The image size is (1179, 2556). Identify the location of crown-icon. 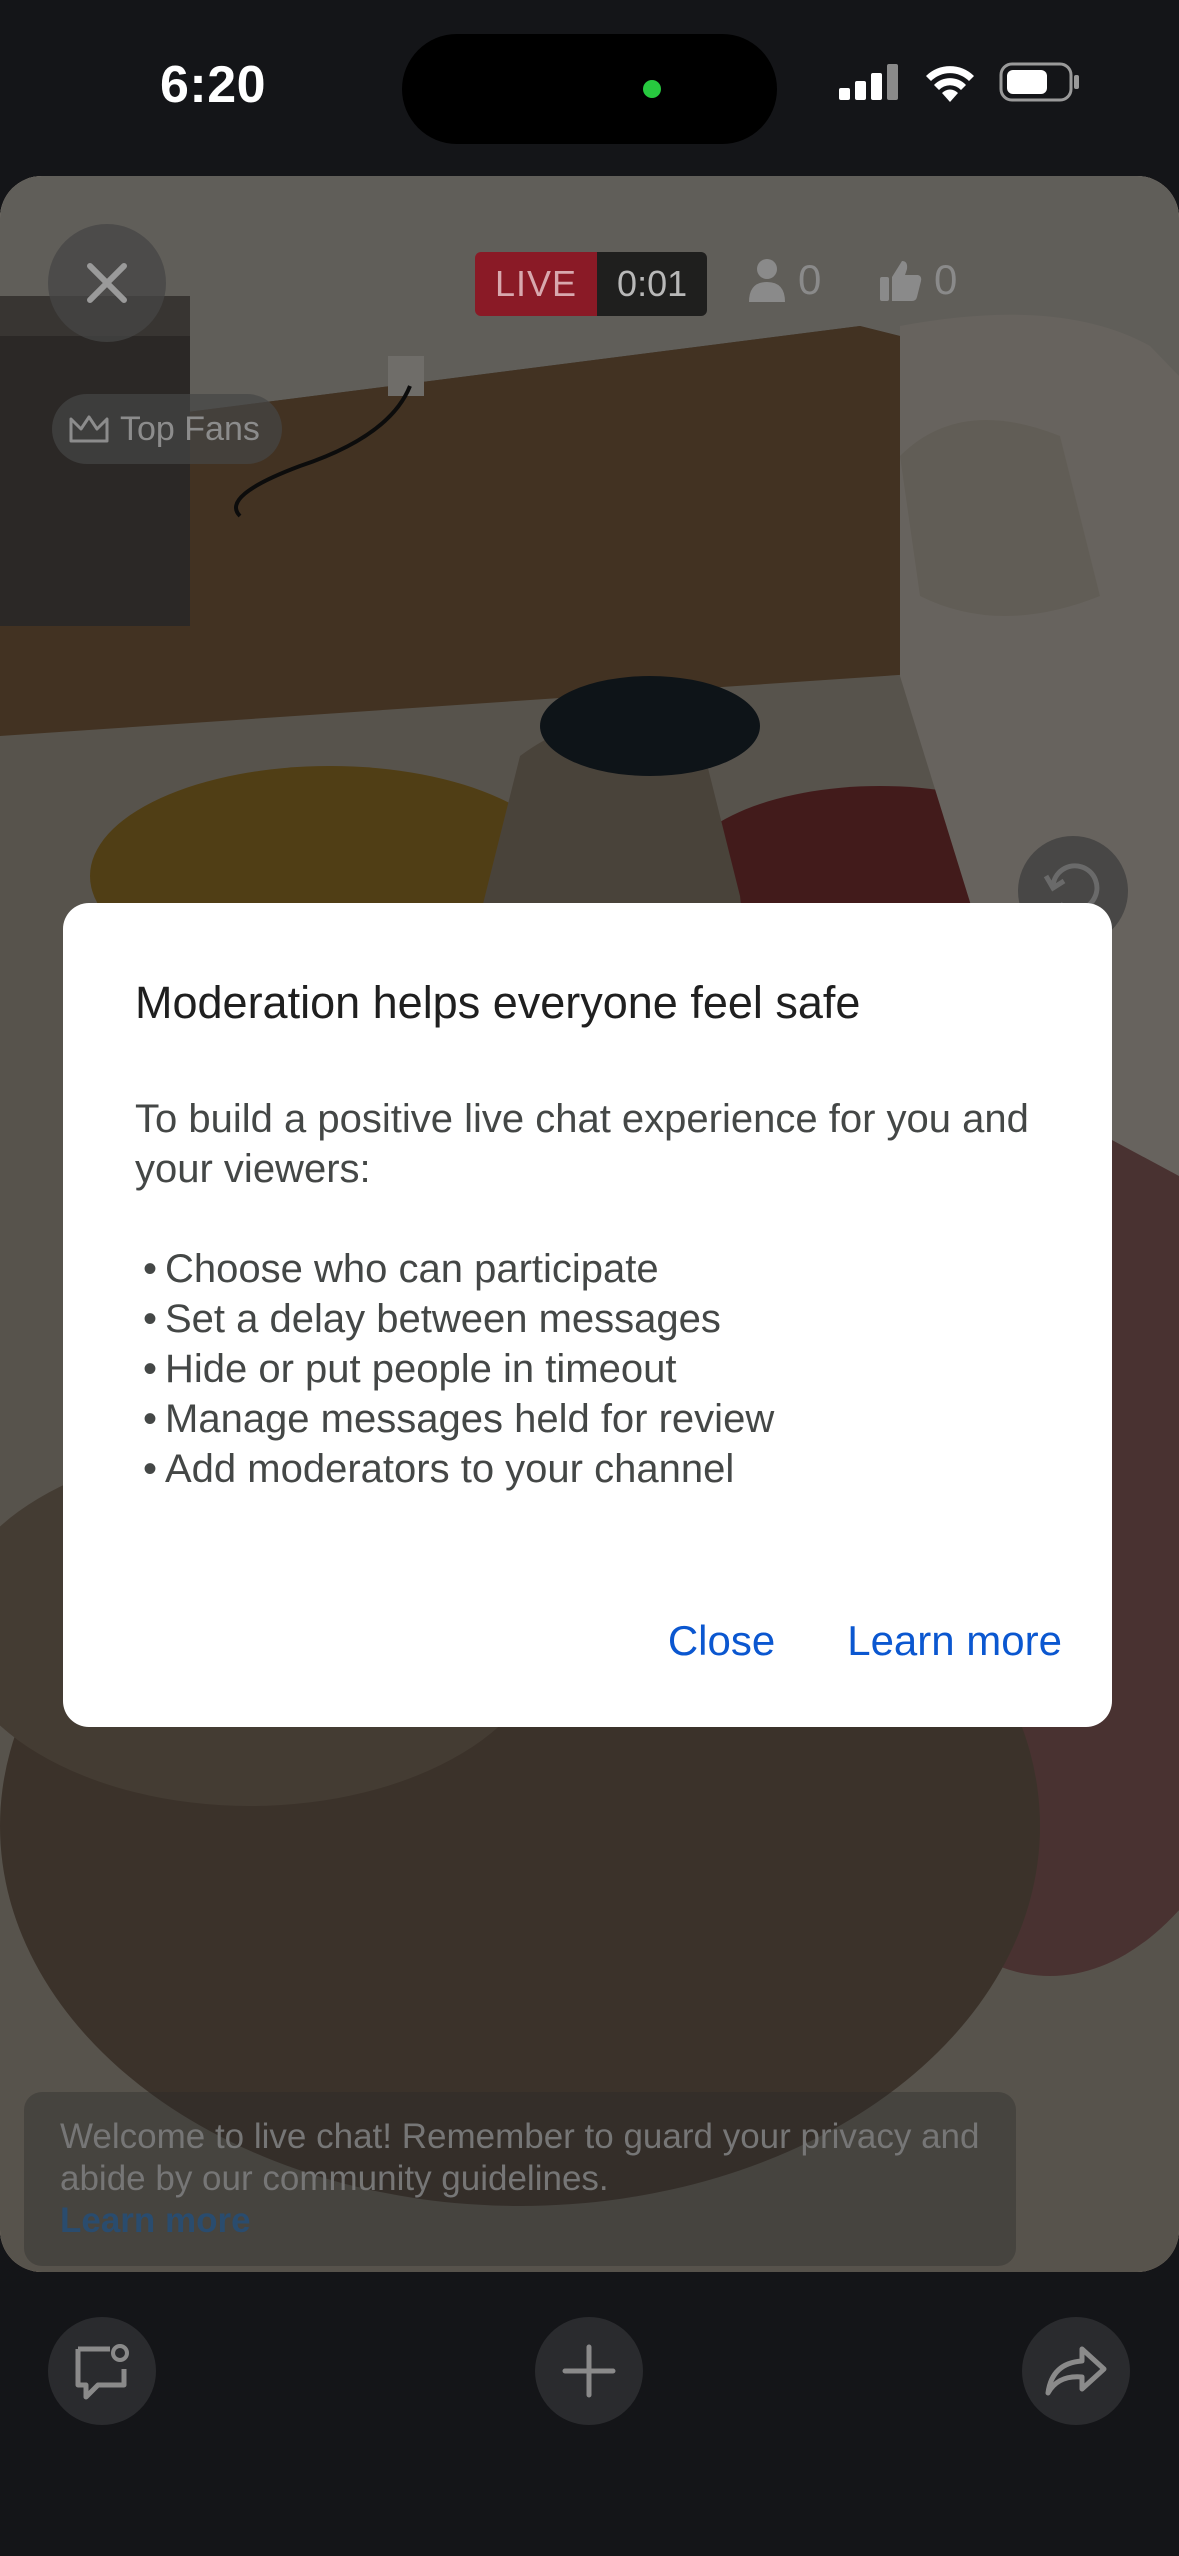
(89, 429).